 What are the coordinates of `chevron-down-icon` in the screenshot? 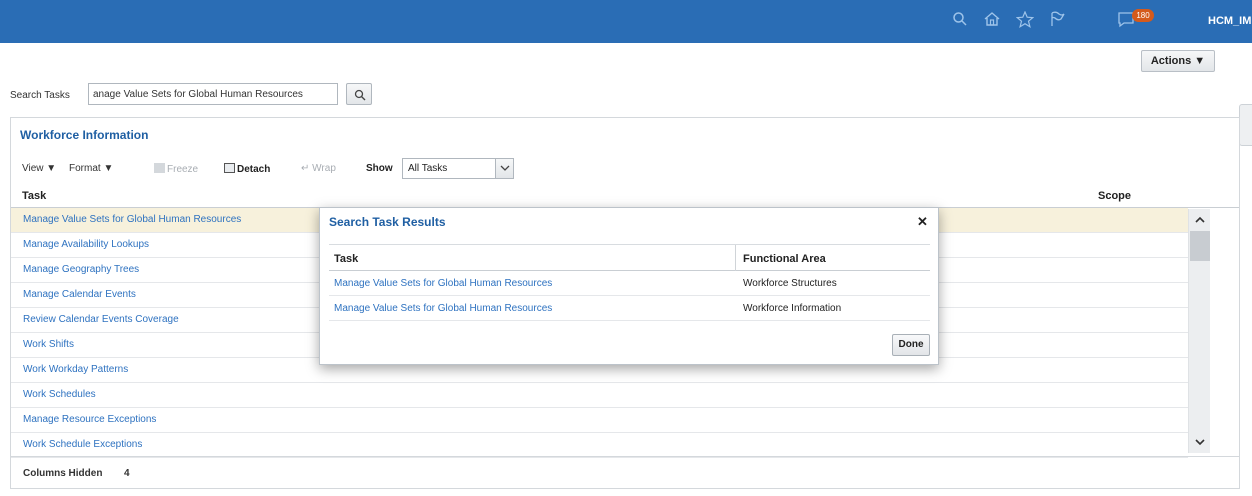 It's located at (504, 168).